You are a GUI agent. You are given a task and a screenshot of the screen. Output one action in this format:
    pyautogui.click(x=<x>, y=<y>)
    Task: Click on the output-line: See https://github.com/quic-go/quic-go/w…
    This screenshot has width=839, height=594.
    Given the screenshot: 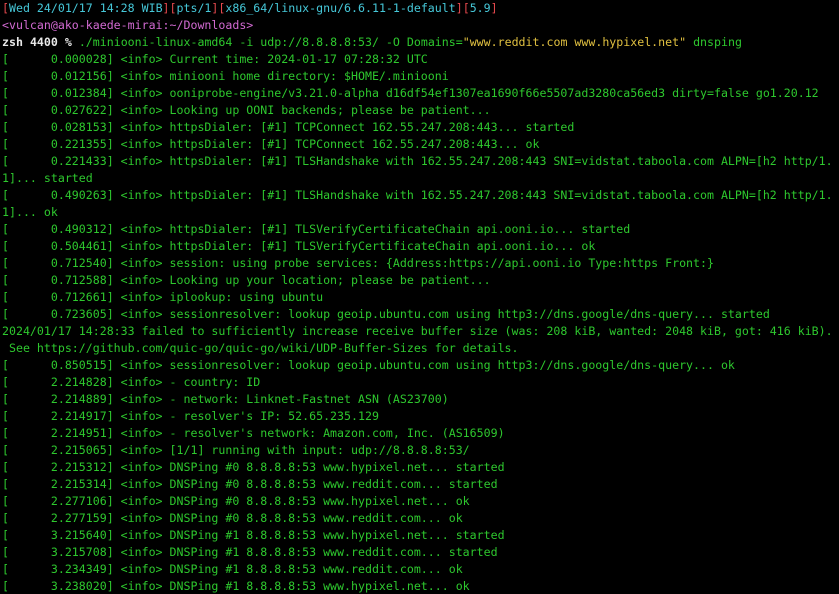 What is the action you would take?
    pyautogui.click(x=260, y=348)
    